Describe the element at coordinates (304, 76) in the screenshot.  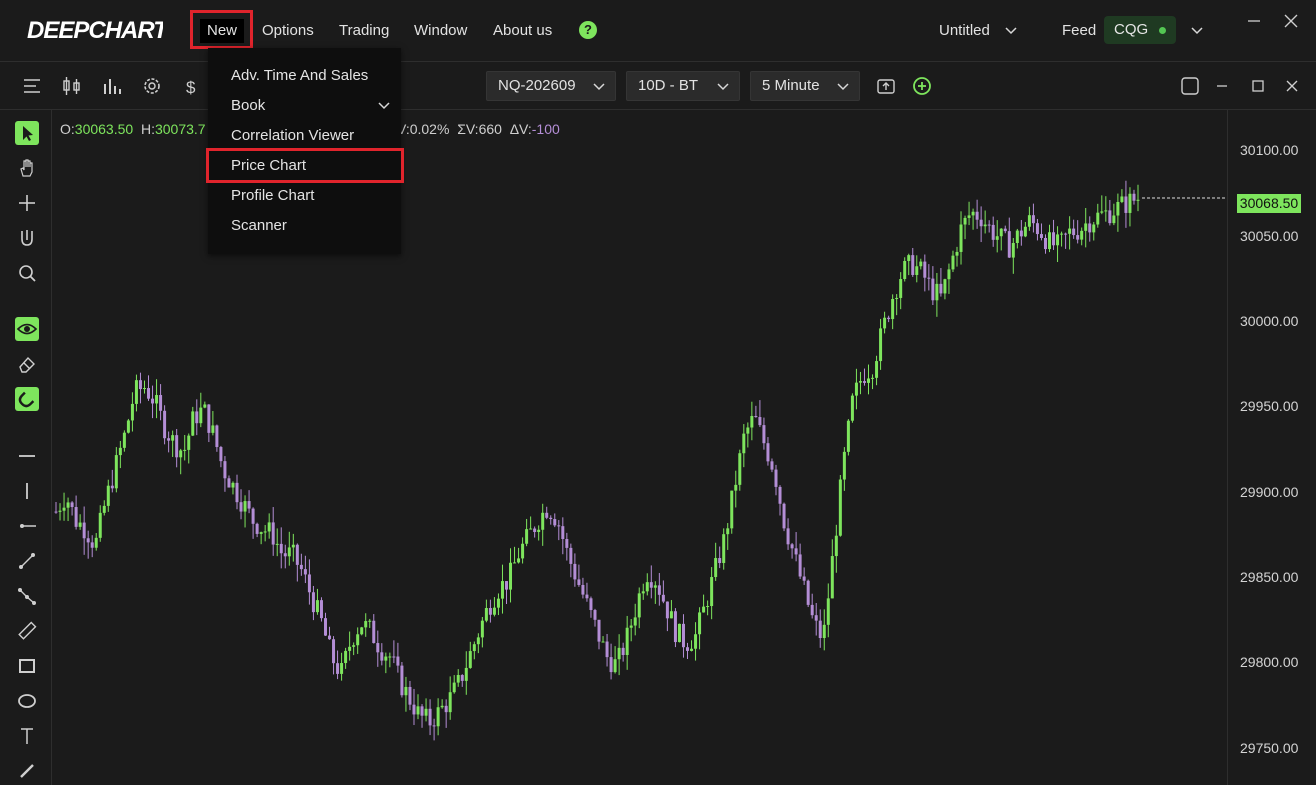
I see `menu-item-adv-time-and-sales: Adv. Time And Sales` at that location.